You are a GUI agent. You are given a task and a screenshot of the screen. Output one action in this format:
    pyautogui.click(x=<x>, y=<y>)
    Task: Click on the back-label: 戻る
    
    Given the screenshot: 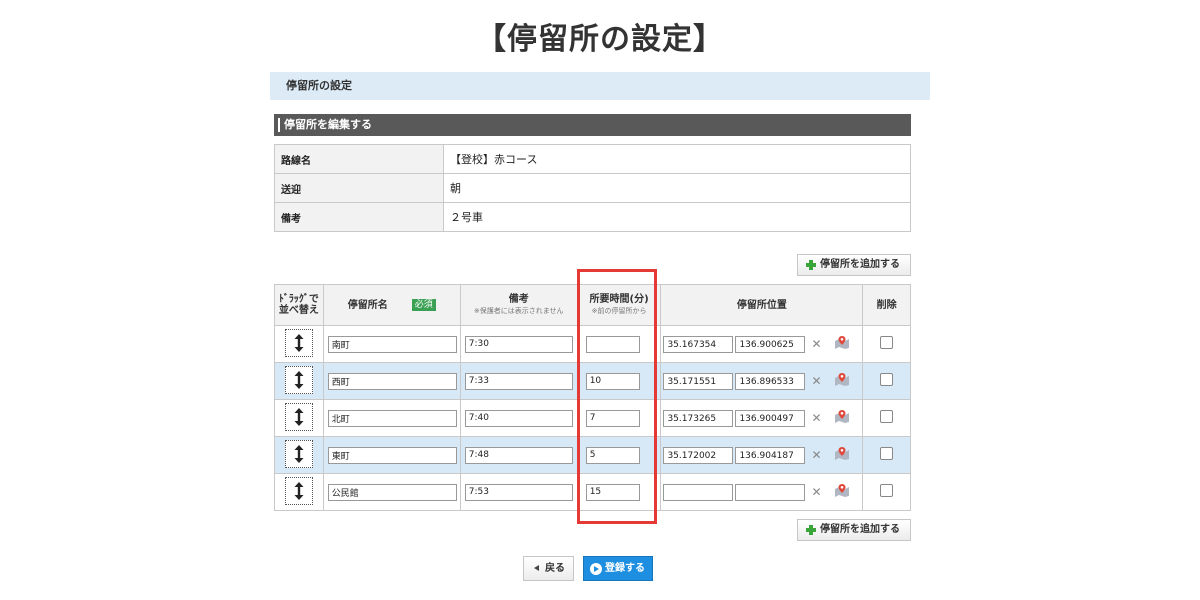 What is the action you would take?
    pyautogui.click(x=555, y=568)
    